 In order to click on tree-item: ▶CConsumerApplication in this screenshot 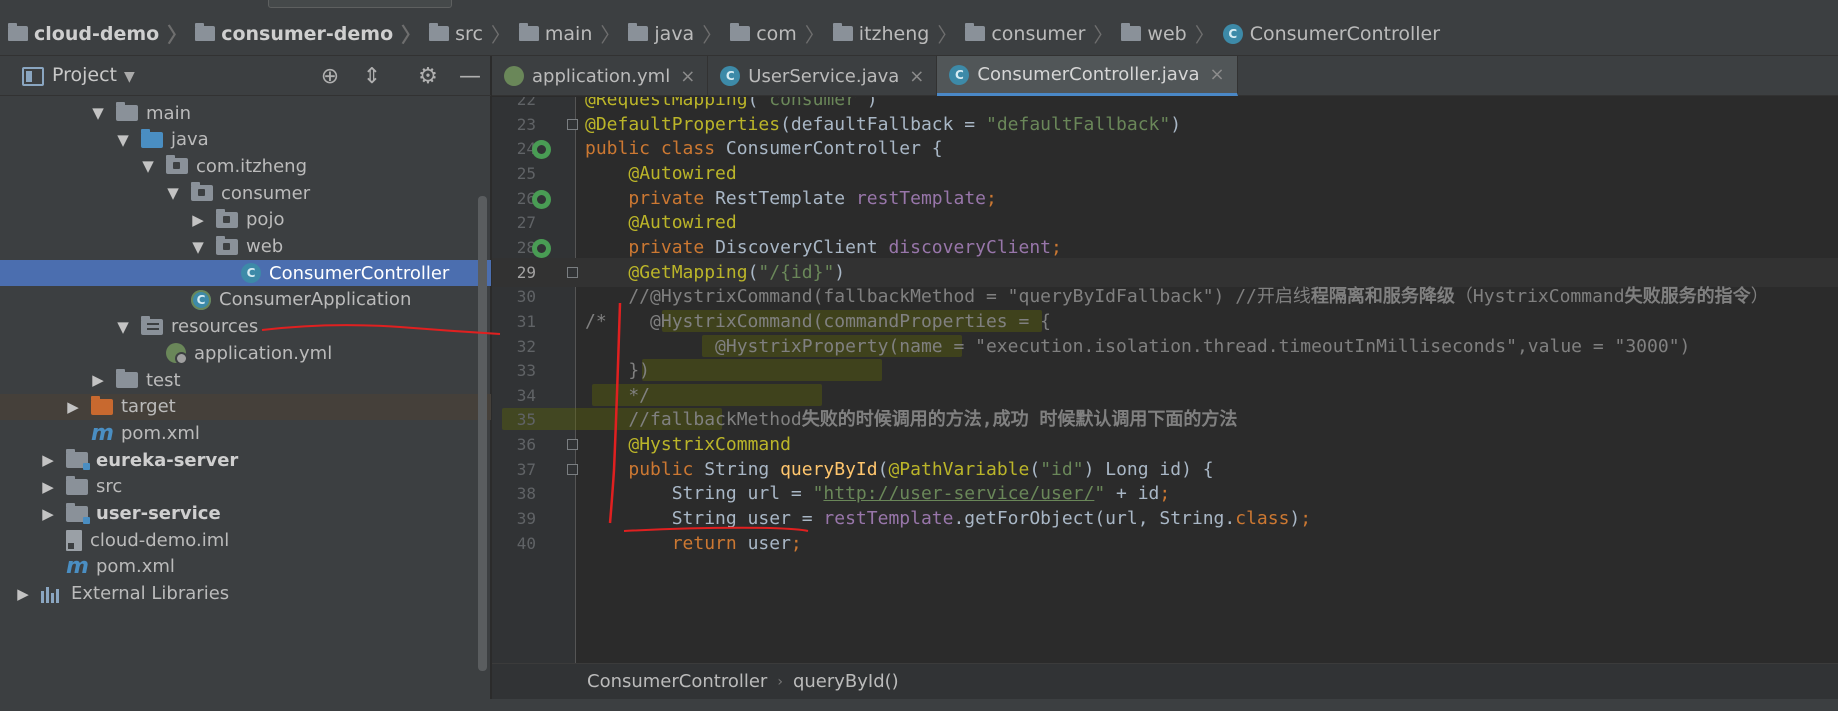, I will do `click(245, 300)`.